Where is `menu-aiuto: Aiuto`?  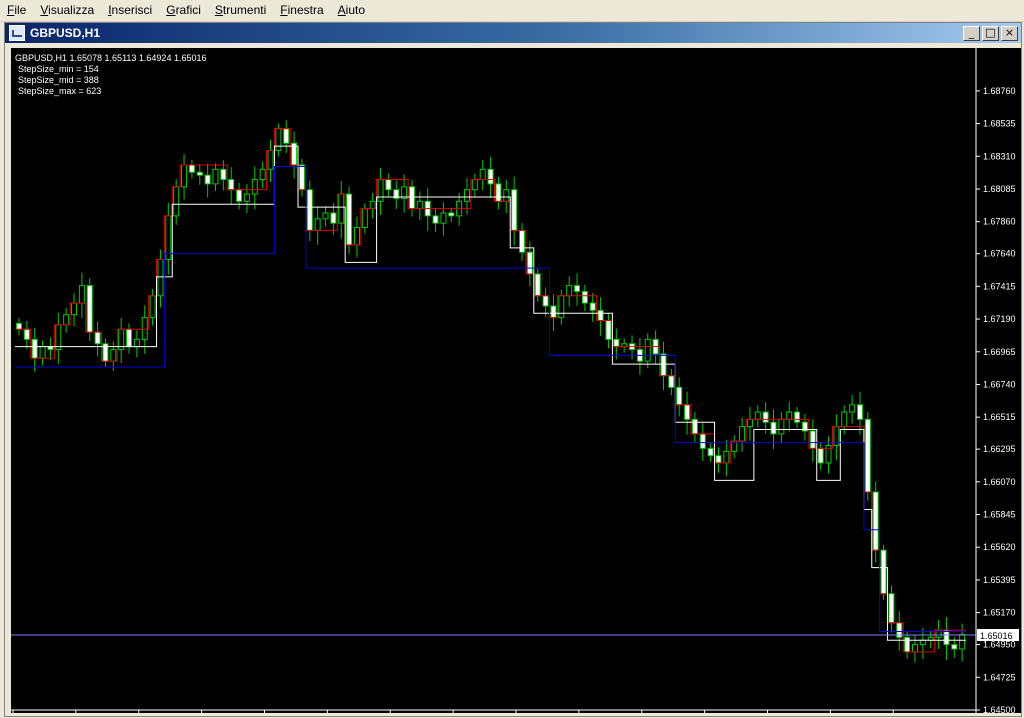
menu-aiuto: Aiuto is located at coordinates (351, 10).